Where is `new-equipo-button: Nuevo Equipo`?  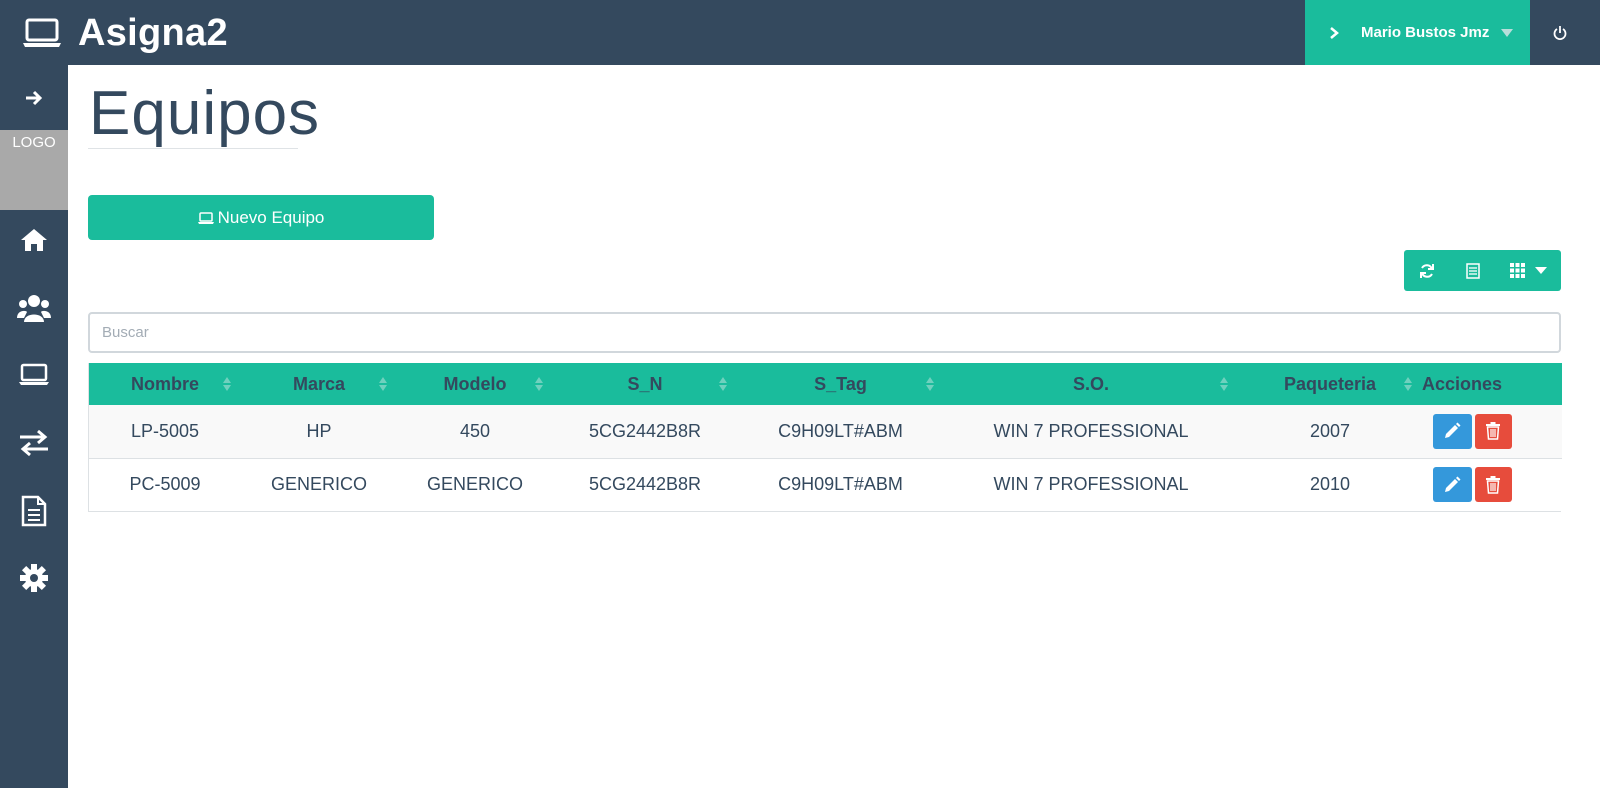 new-equipo-button: Nuevo Equipo is located at coordinates (261, 217).